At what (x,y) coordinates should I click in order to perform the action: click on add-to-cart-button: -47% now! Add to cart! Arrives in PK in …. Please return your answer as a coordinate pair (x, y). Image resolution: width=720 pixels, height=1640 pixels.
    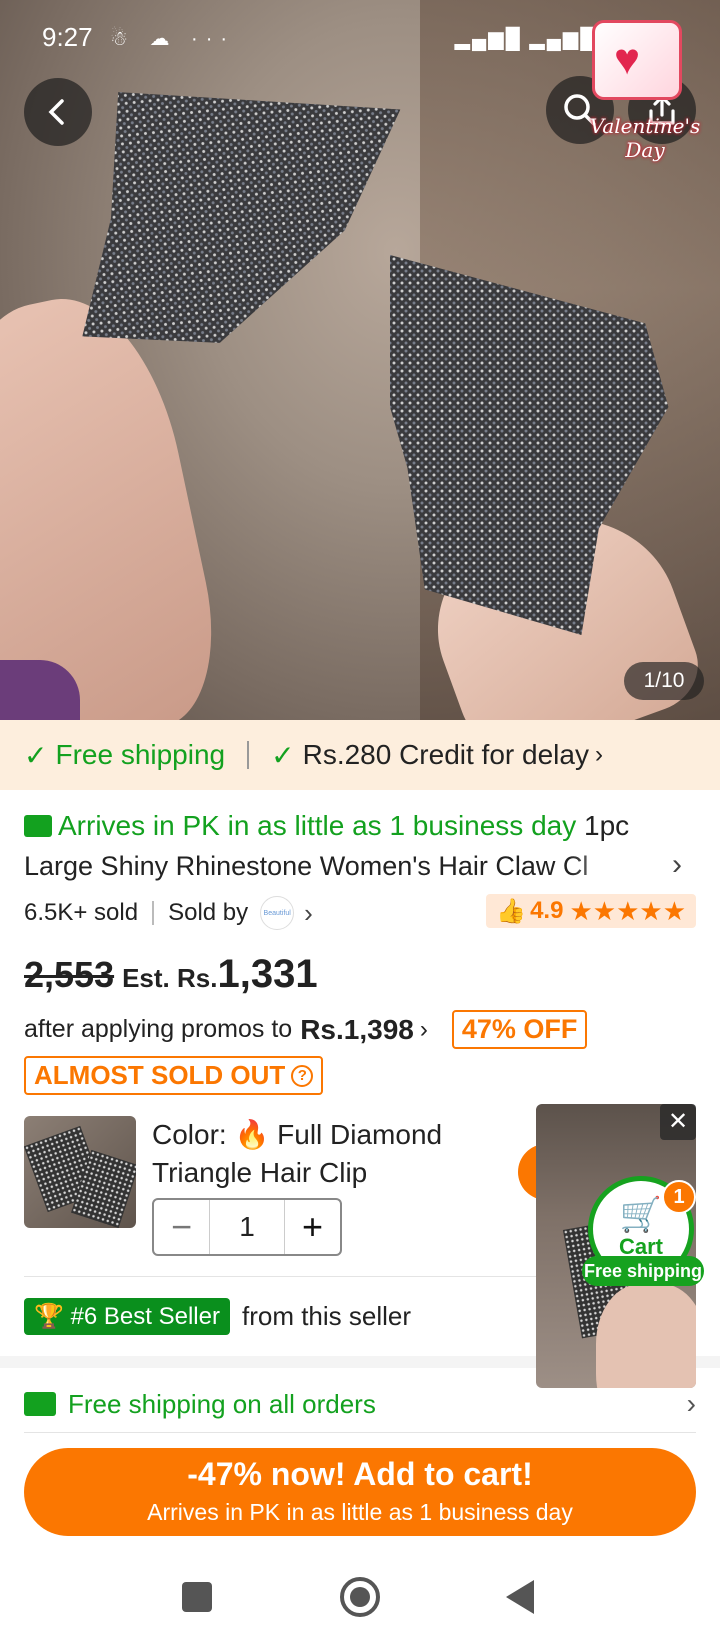
    Looking at the image, I should click on (360, 1492).